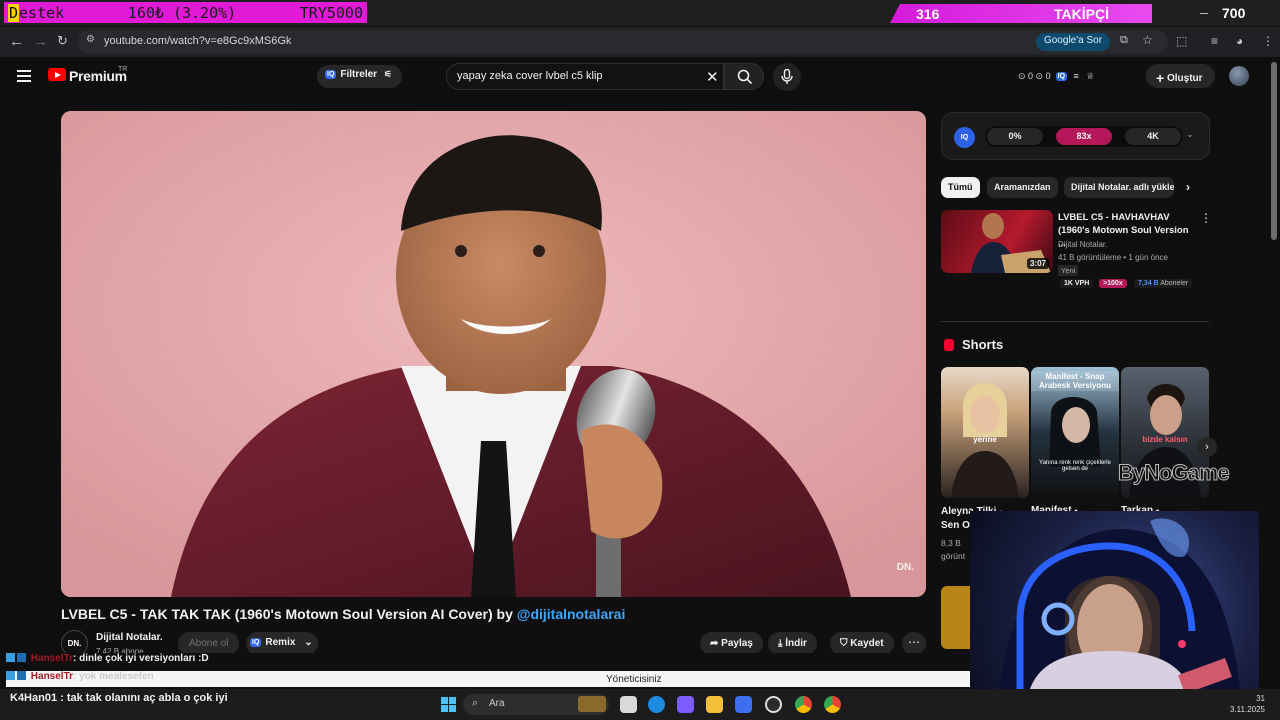  I want to click on iq-pill-quality: 4K, so click(1153, 136).